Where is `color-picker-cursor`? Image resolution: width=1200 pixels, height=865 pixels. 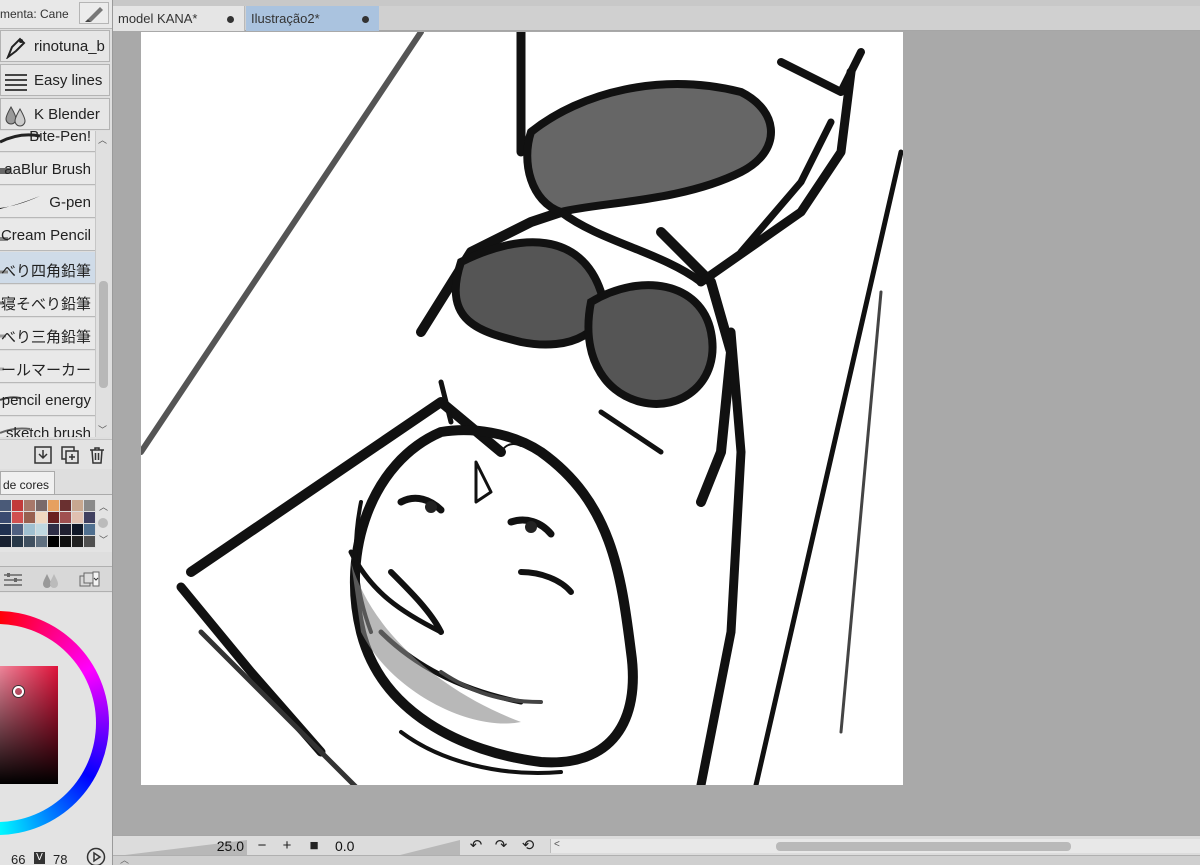
color-picker-cursor is located at coordinates (18, 691).